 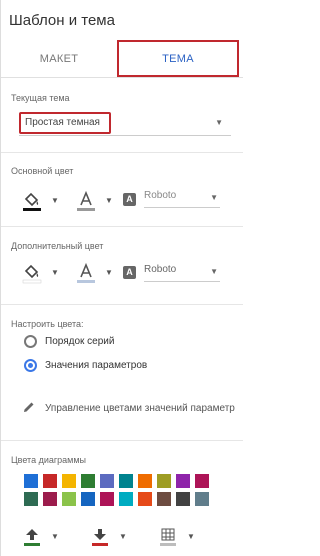 I want to click on up-arrow-color-button, so click(x=32, y=539).